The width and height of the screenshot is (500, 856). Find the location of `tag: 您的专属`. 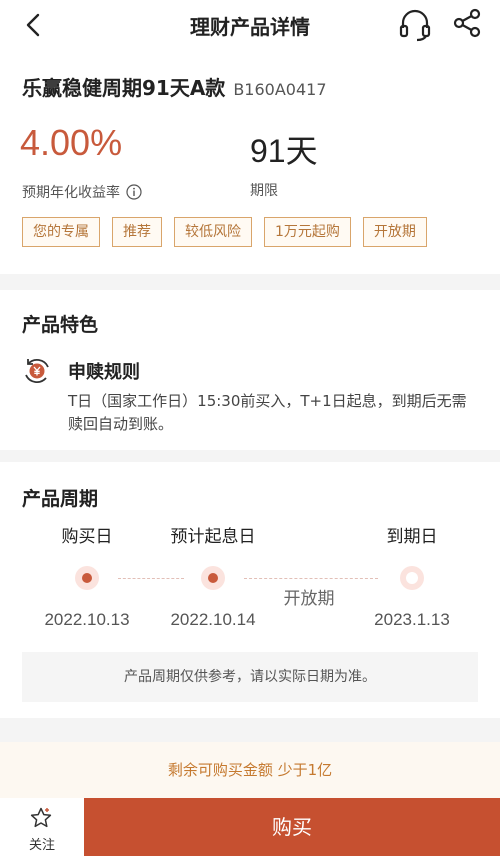

tag: 您的专属 is located at coordinates (61, 232).